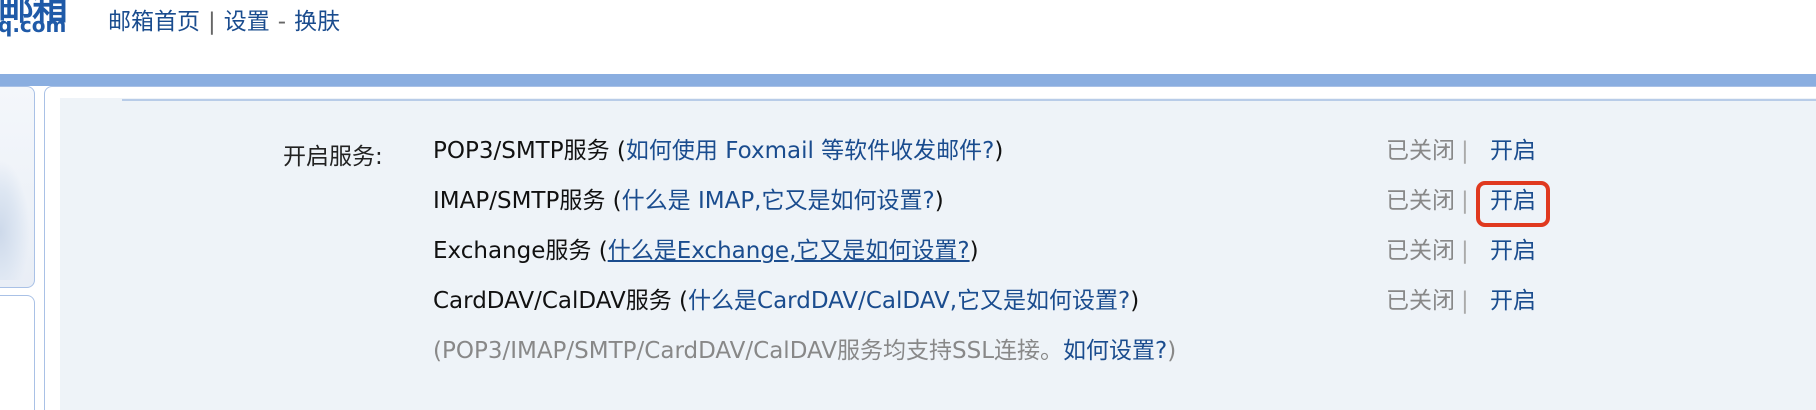 This screenshot has width=1816, height=410. I want to click on status-imap: 已关闭 |, so click(1430, 201).